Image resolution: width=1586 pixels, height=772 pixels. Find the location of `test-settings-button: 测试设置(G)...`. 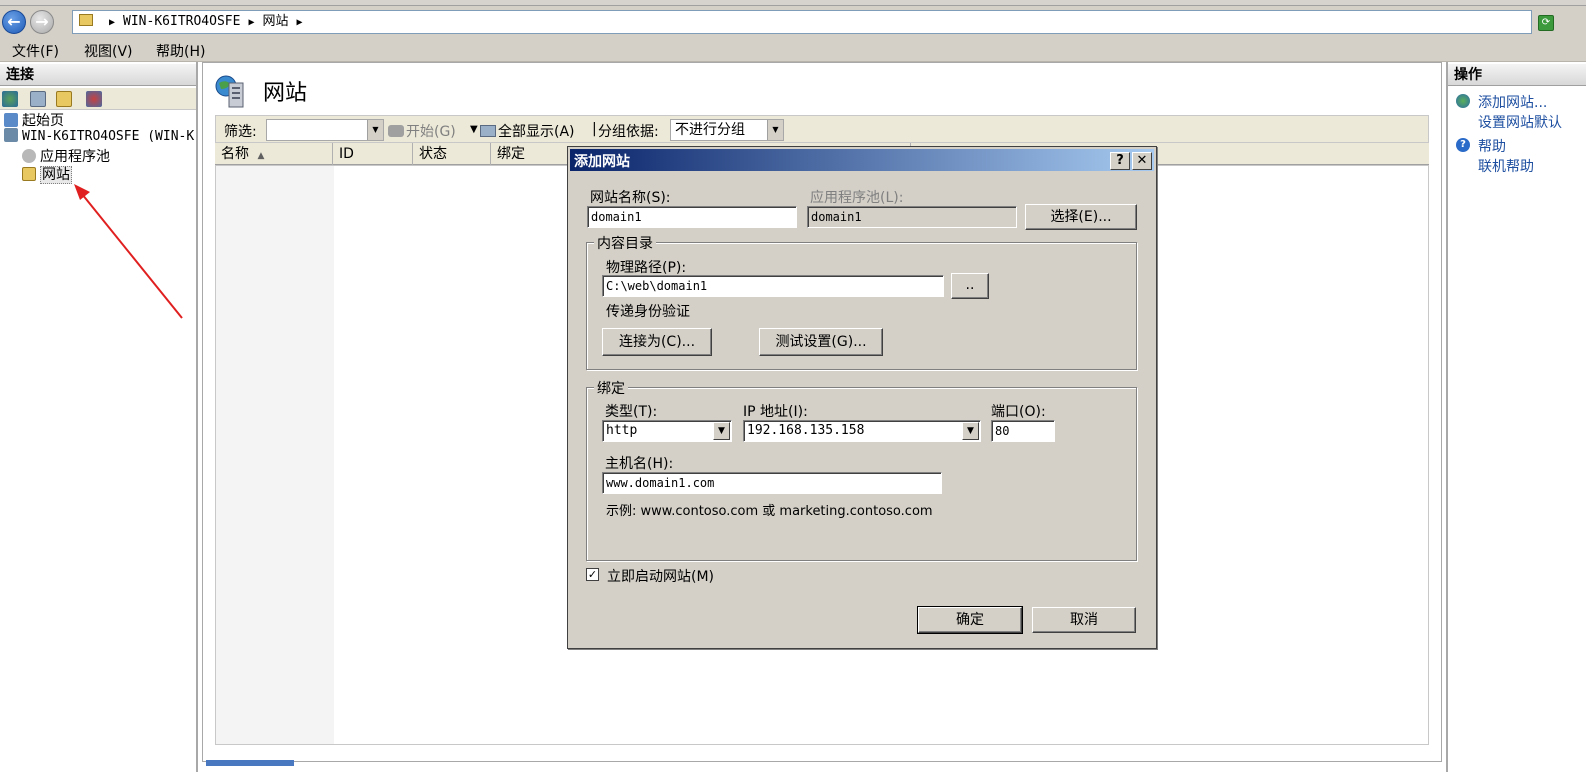

test-settings-button: 测试设置(G)... is located at coordinates (821, 342).